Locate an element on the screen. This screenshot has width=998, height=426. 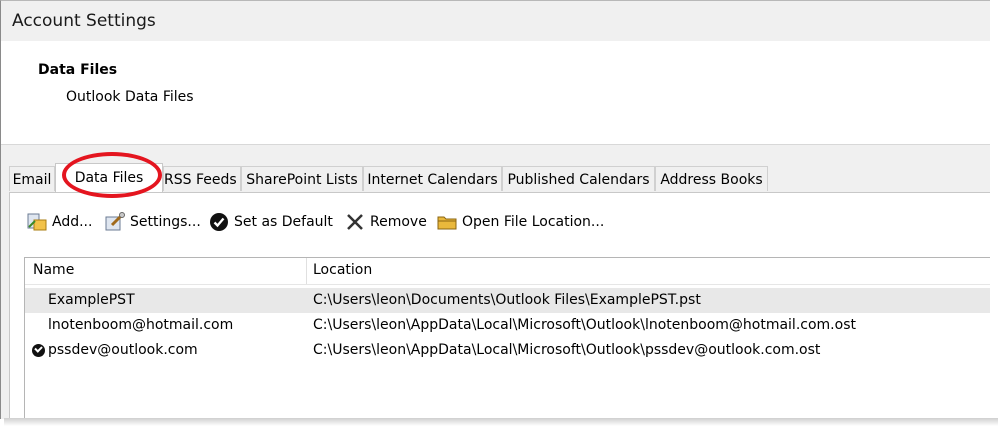
column-header-name: Name is located at coordinates (53, 270).